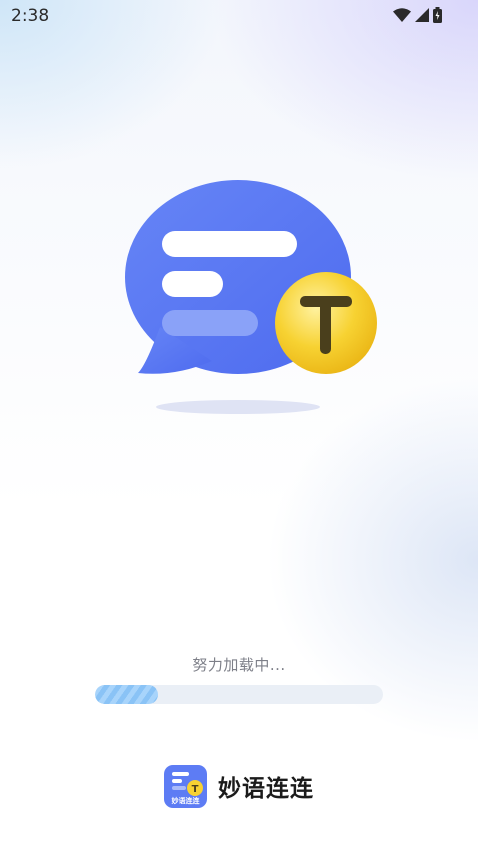 This screenshot has width=478, height=850. What do you see at coordinates (437, 15) in the screenshot?
I see `battery-icon` at bounding box center [437, 15].